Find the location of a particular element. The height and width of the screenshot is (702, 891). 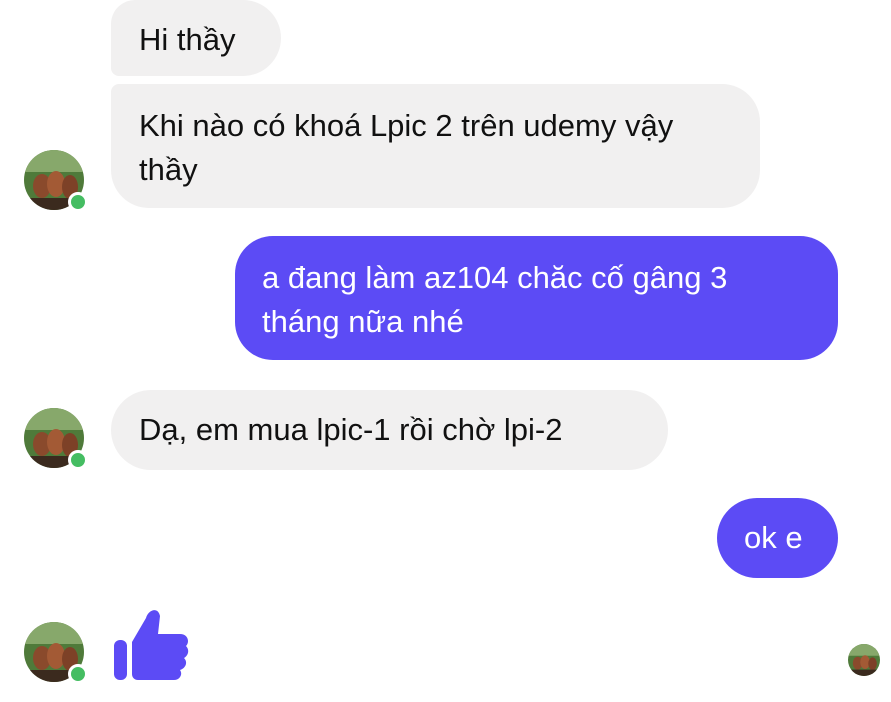

message-bubble-incoming: Hi thầy is located at coordinates (196, 38).